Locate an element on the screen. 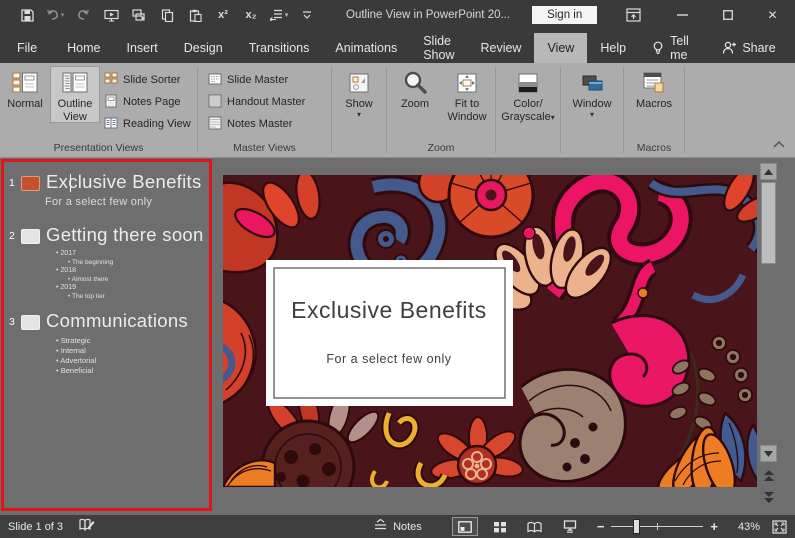 Image resolution: width=795 pixels, height=538 pixels. outline-bullet: 2018 is located at coordinates (132, 271).